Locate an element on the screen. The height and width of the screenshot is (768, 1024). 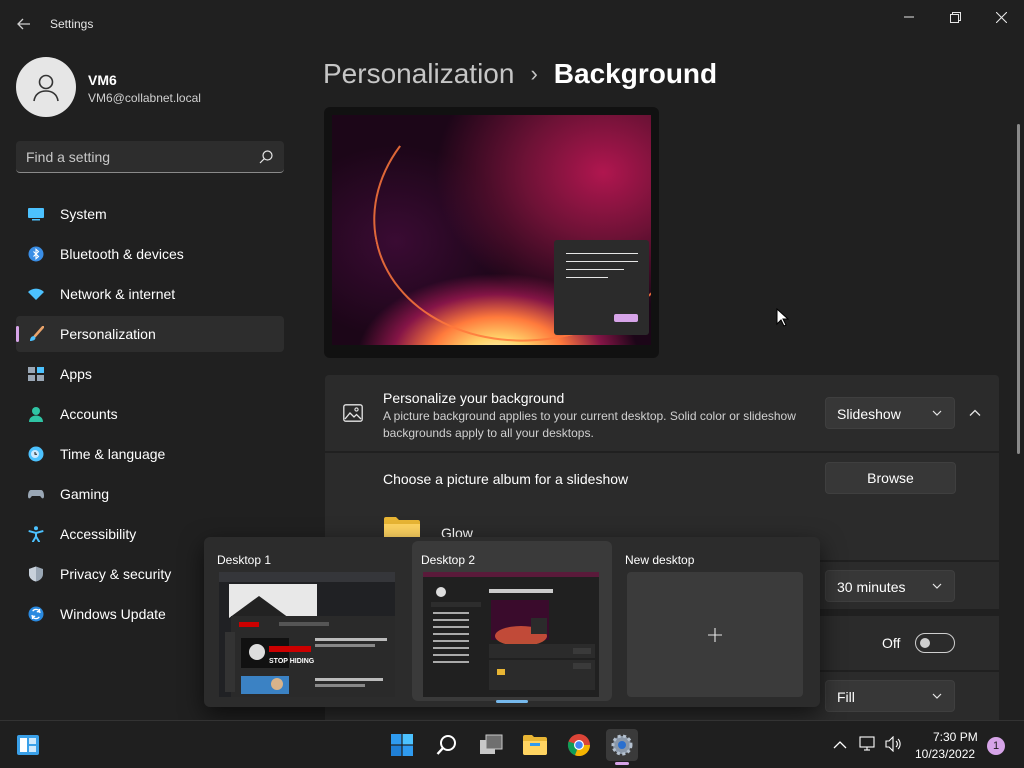
start-button is located at coordinates (402, 745).